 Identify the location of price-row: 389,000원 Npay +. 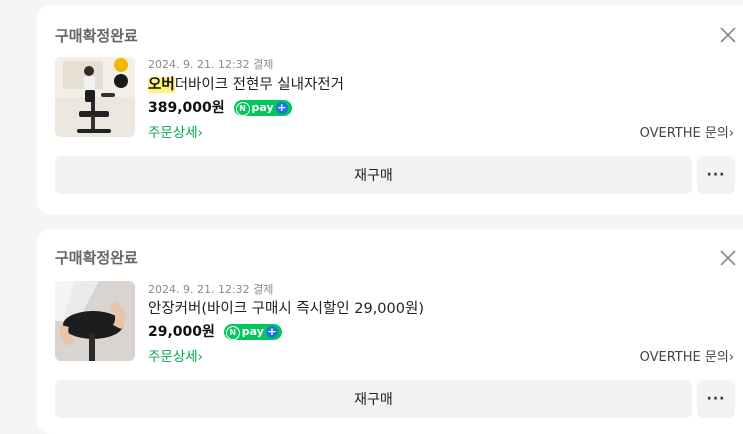
(220, 107).